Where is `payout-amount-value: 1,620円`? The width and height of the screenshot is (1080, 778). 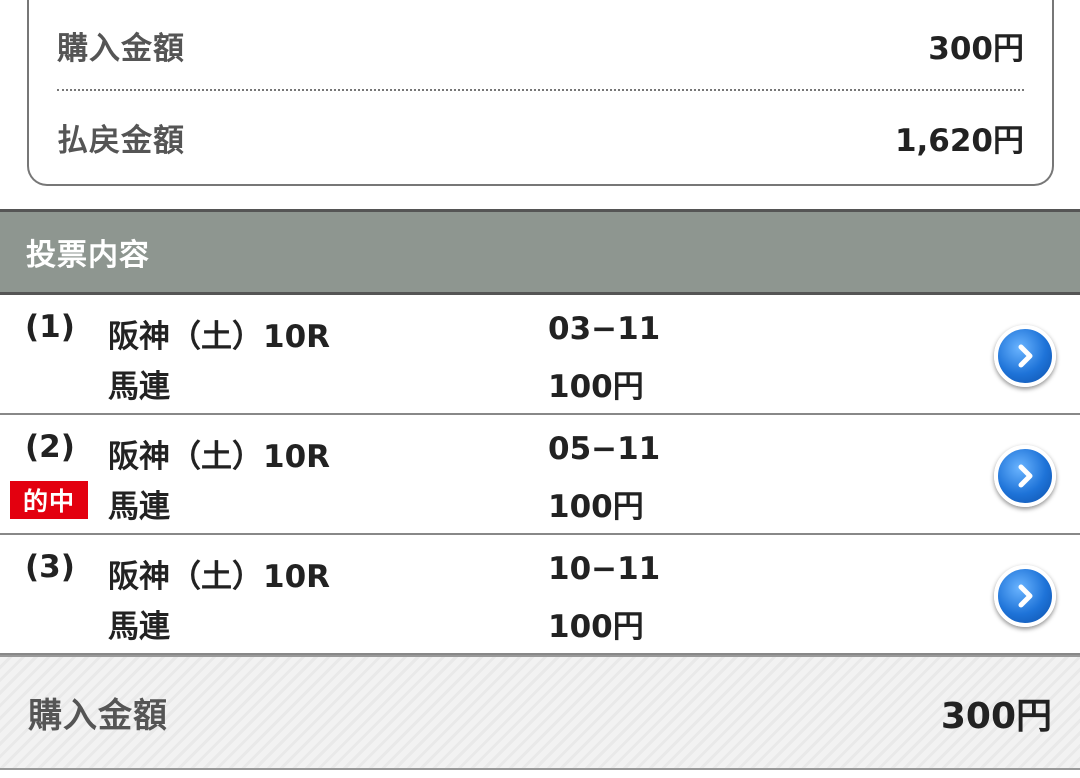 payout-amount-value: 1,620円 is located at coordinates (959, 140).